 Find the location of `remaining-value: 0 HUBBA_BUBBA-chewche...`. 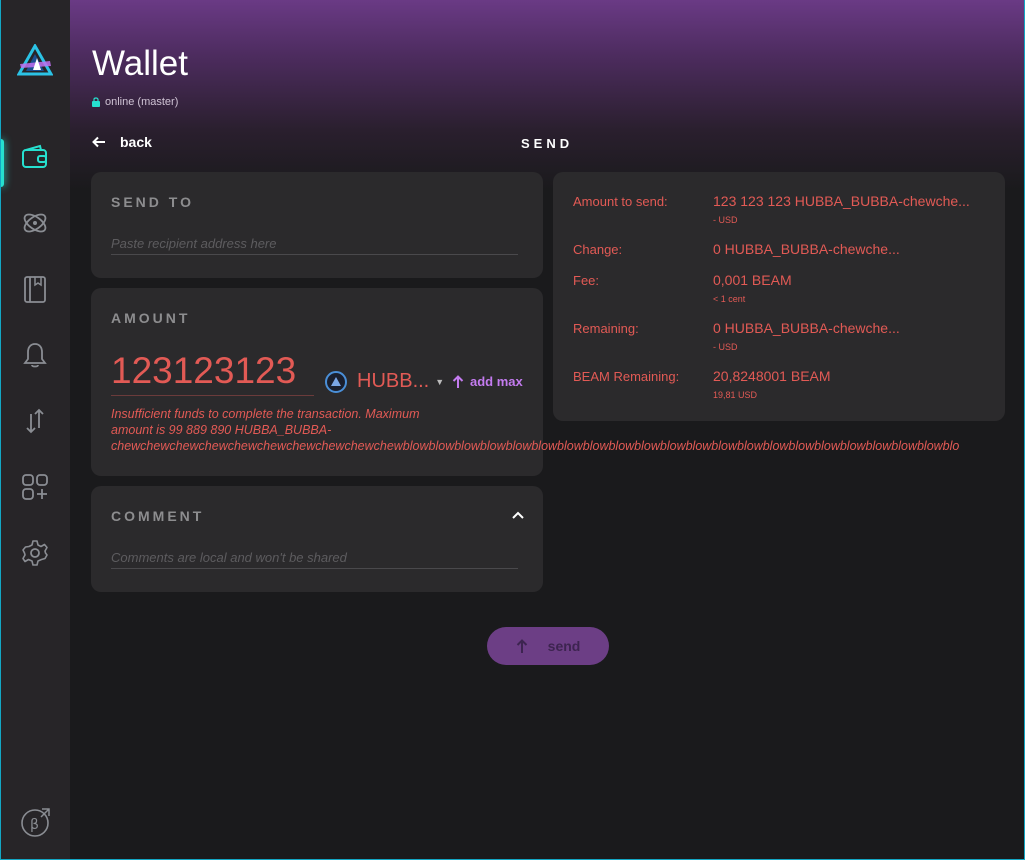

remaining-value: 0 HUBBA_BUBBA-chewche... is located at coordinates (806, 328).